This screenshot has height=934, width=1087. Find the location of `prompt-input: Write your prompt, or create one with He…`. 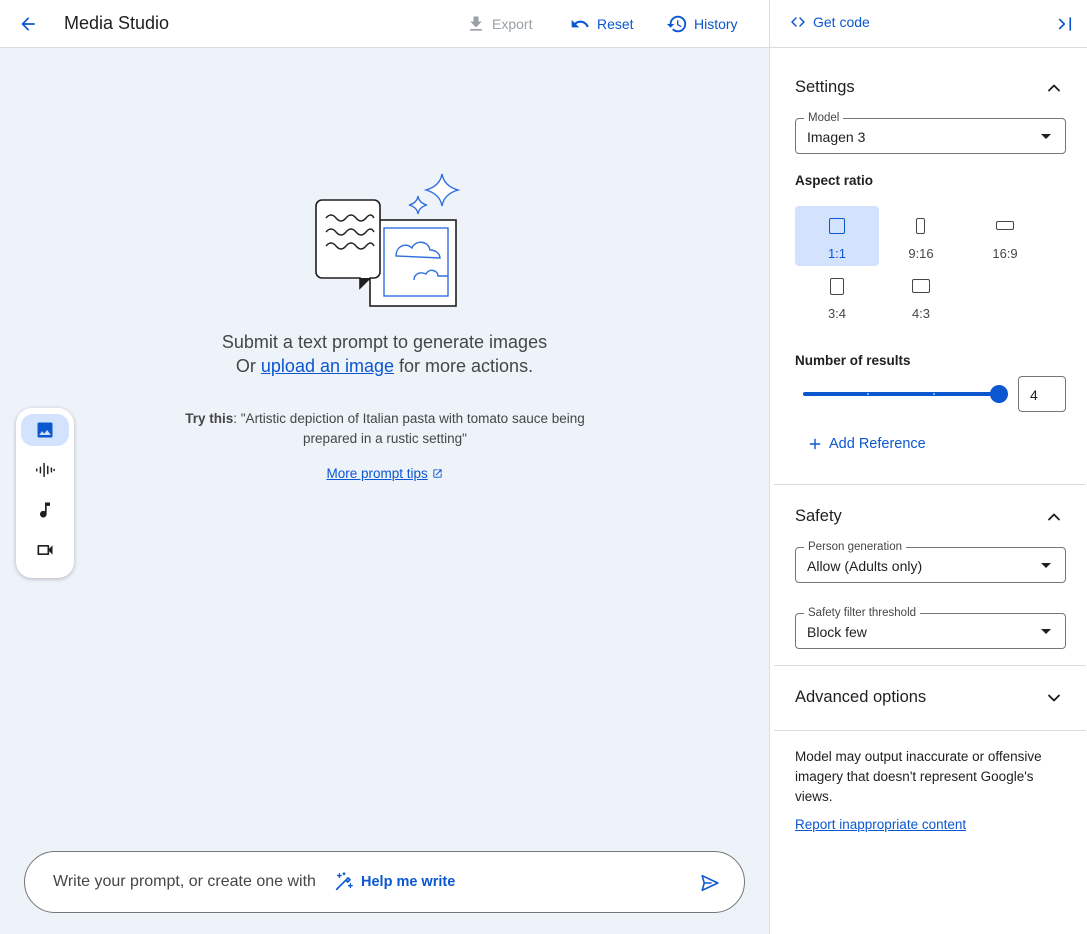

prompt-input: Write your prompt, or create one with He… is located at coordinates (384, 882).